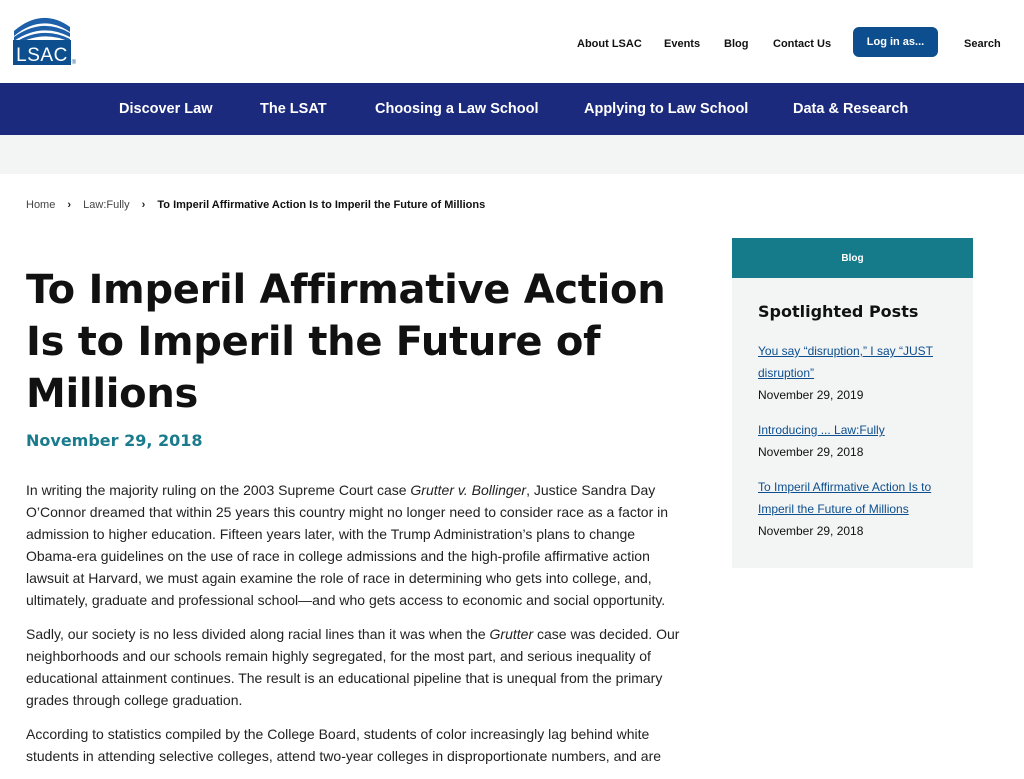  What do you see at coordinates (850, 109) in the screenshot?
I see `mainnav-data-research: Data & Research` at bounding box center [850, 109].